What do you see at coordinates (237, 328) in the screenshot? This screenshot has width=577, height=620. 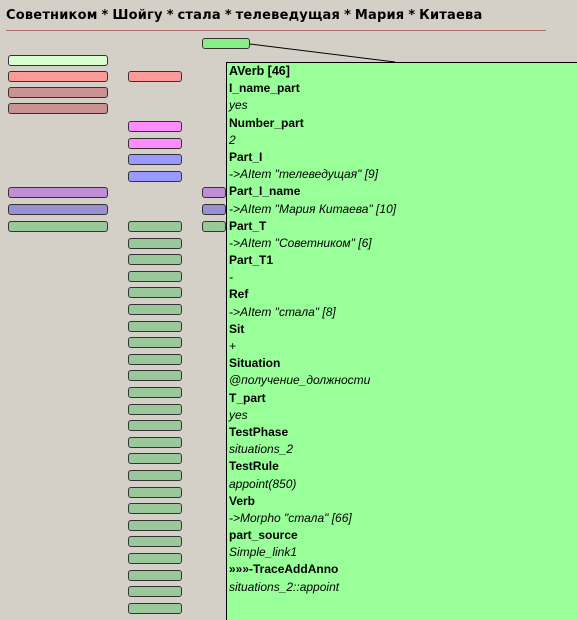 I see `field-key: Sit` at bounding box center [237, 328].